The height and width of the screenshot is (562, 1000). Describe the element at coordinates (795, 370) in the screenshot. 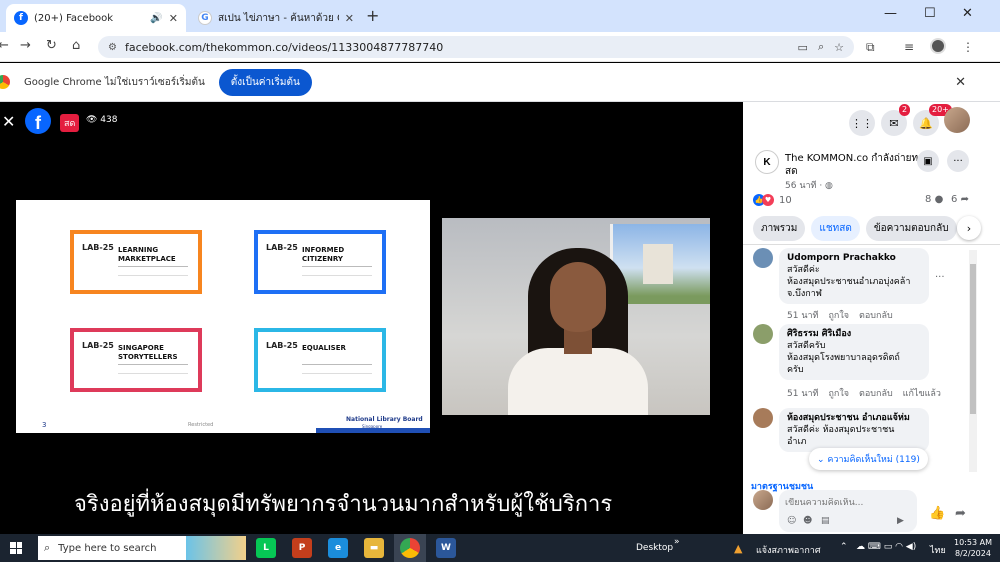

I see `comment-text: ครับ` at that location.